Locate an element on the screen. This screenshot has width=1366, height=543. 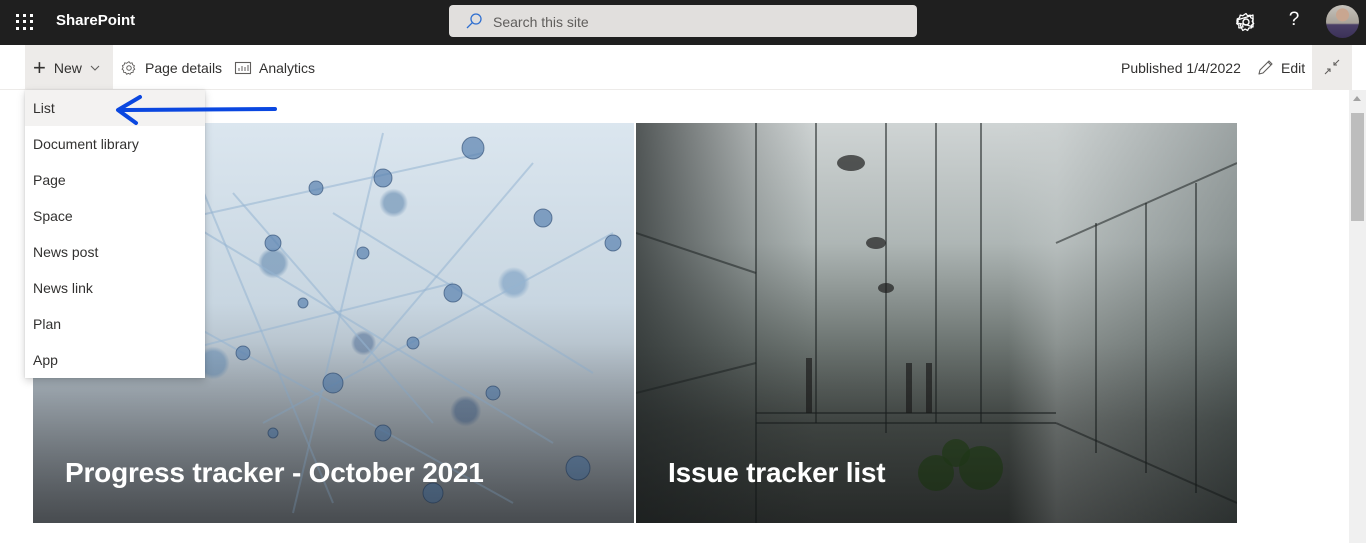
collapse-button is located at coordinates (1332, 67).